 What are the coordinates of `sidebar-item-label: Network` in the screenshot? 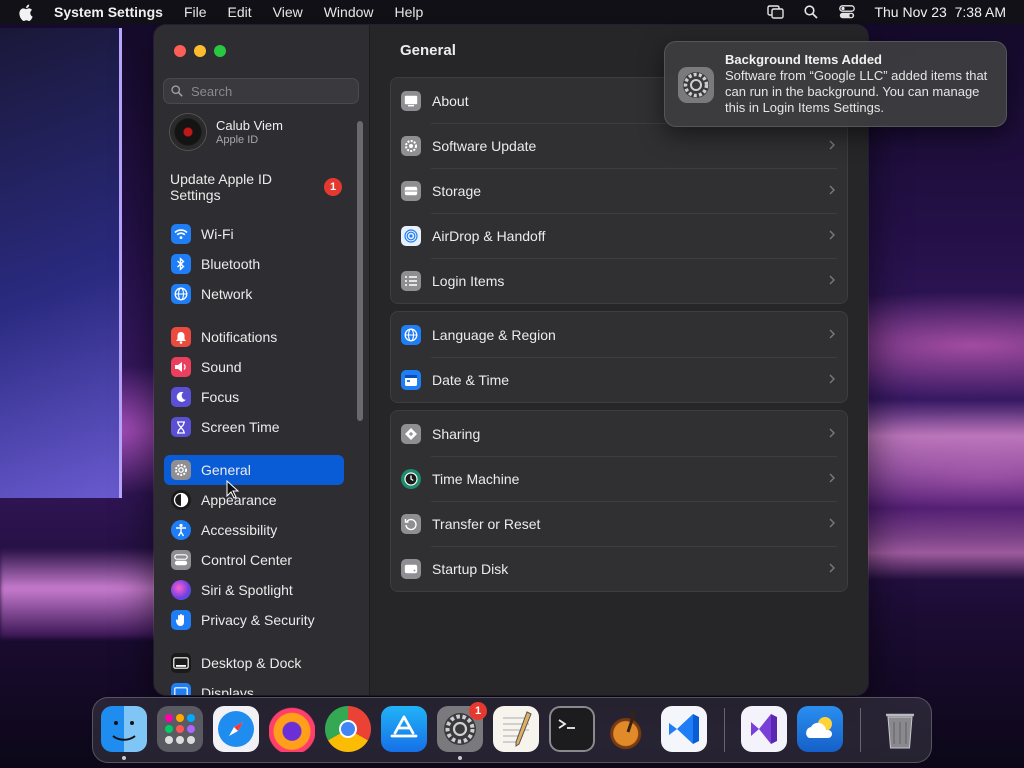 It's located at (227, 294).